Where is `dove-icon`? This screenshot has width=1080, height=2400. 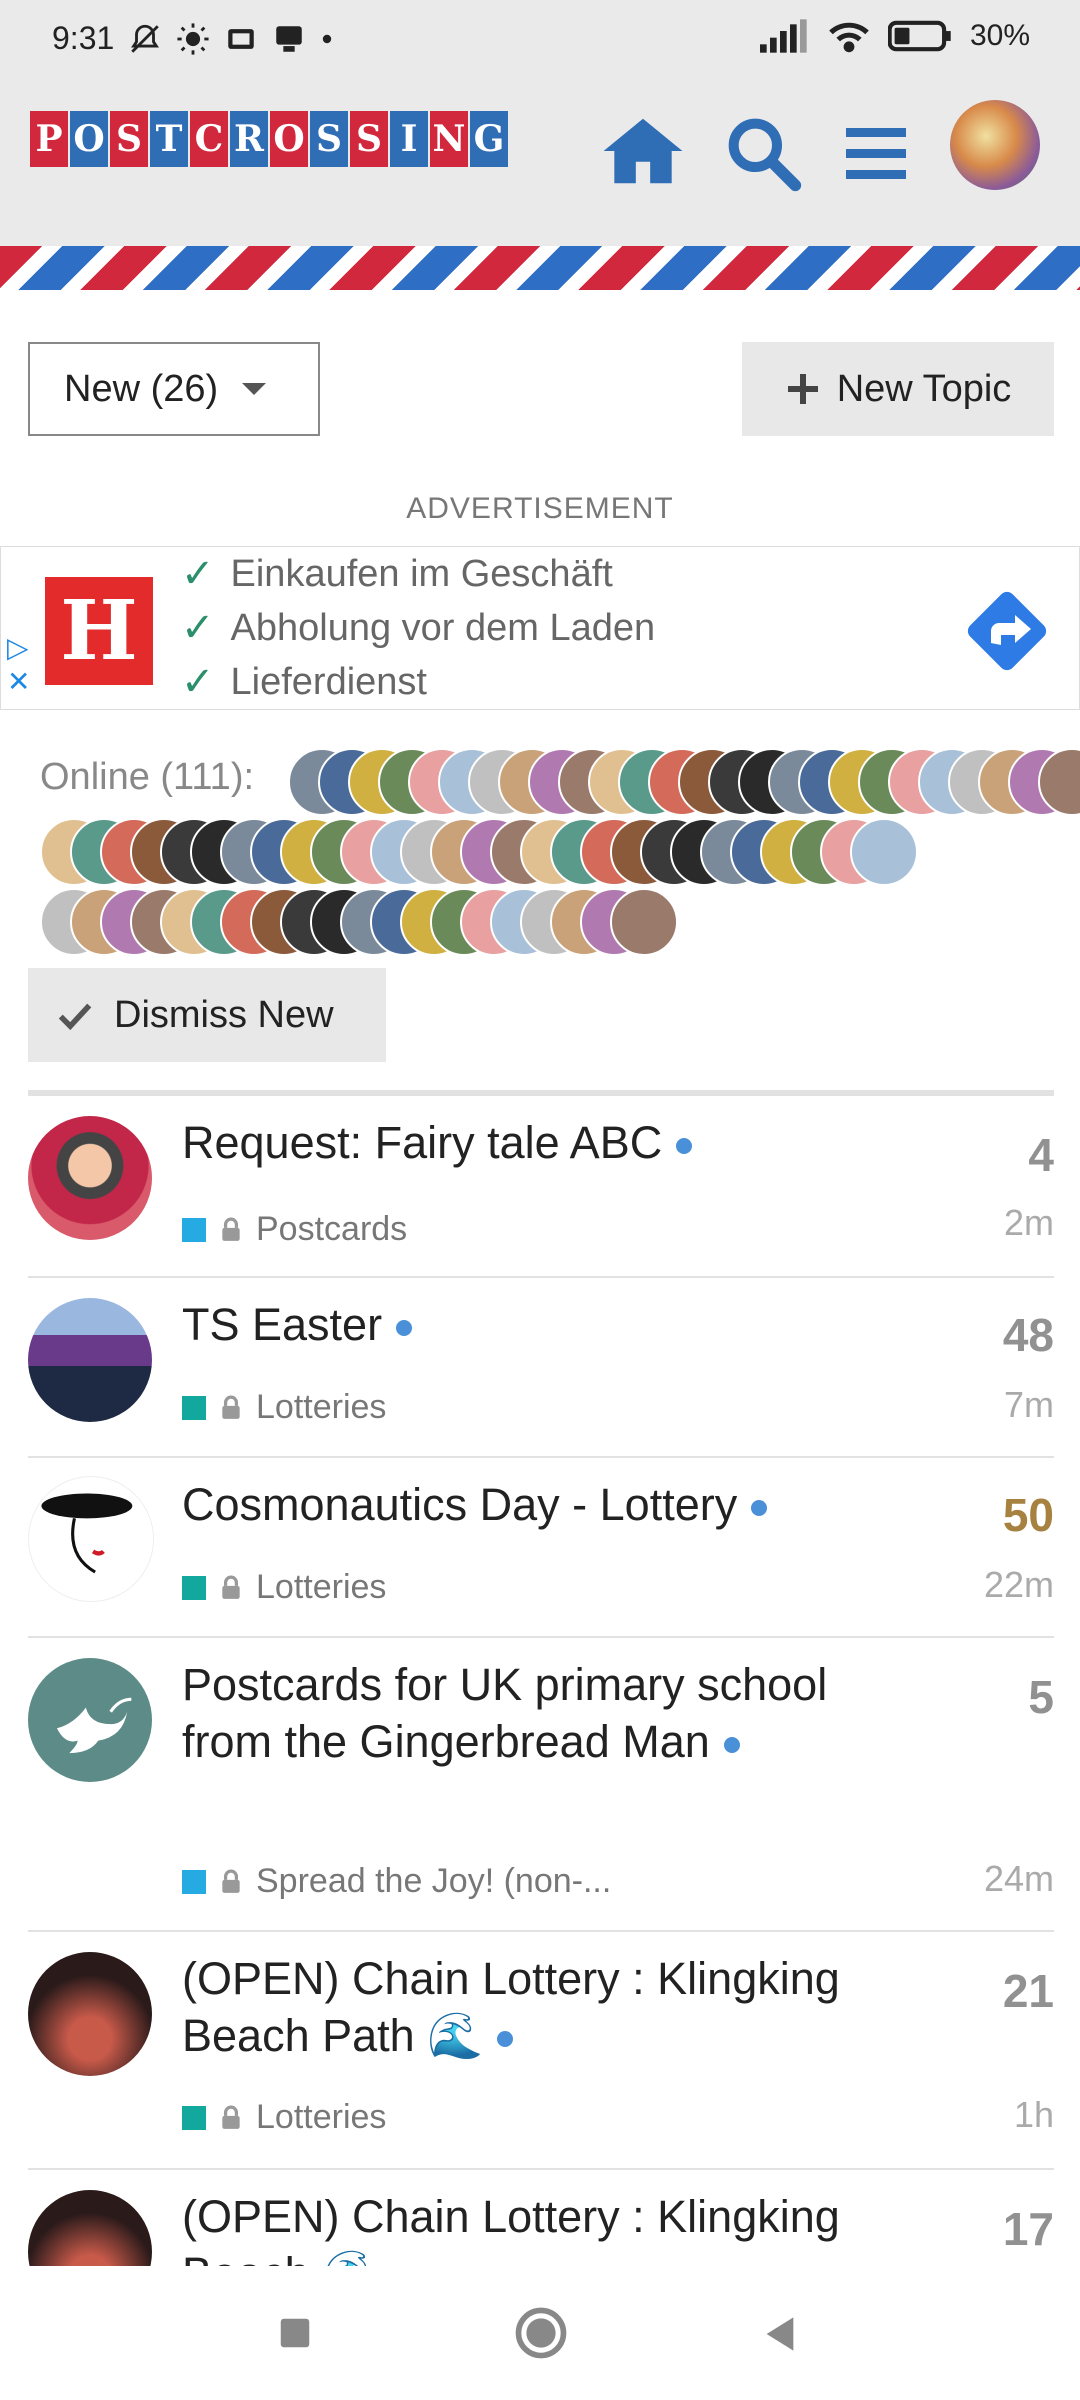 dove-icon is located at coordinates (94, 1725).